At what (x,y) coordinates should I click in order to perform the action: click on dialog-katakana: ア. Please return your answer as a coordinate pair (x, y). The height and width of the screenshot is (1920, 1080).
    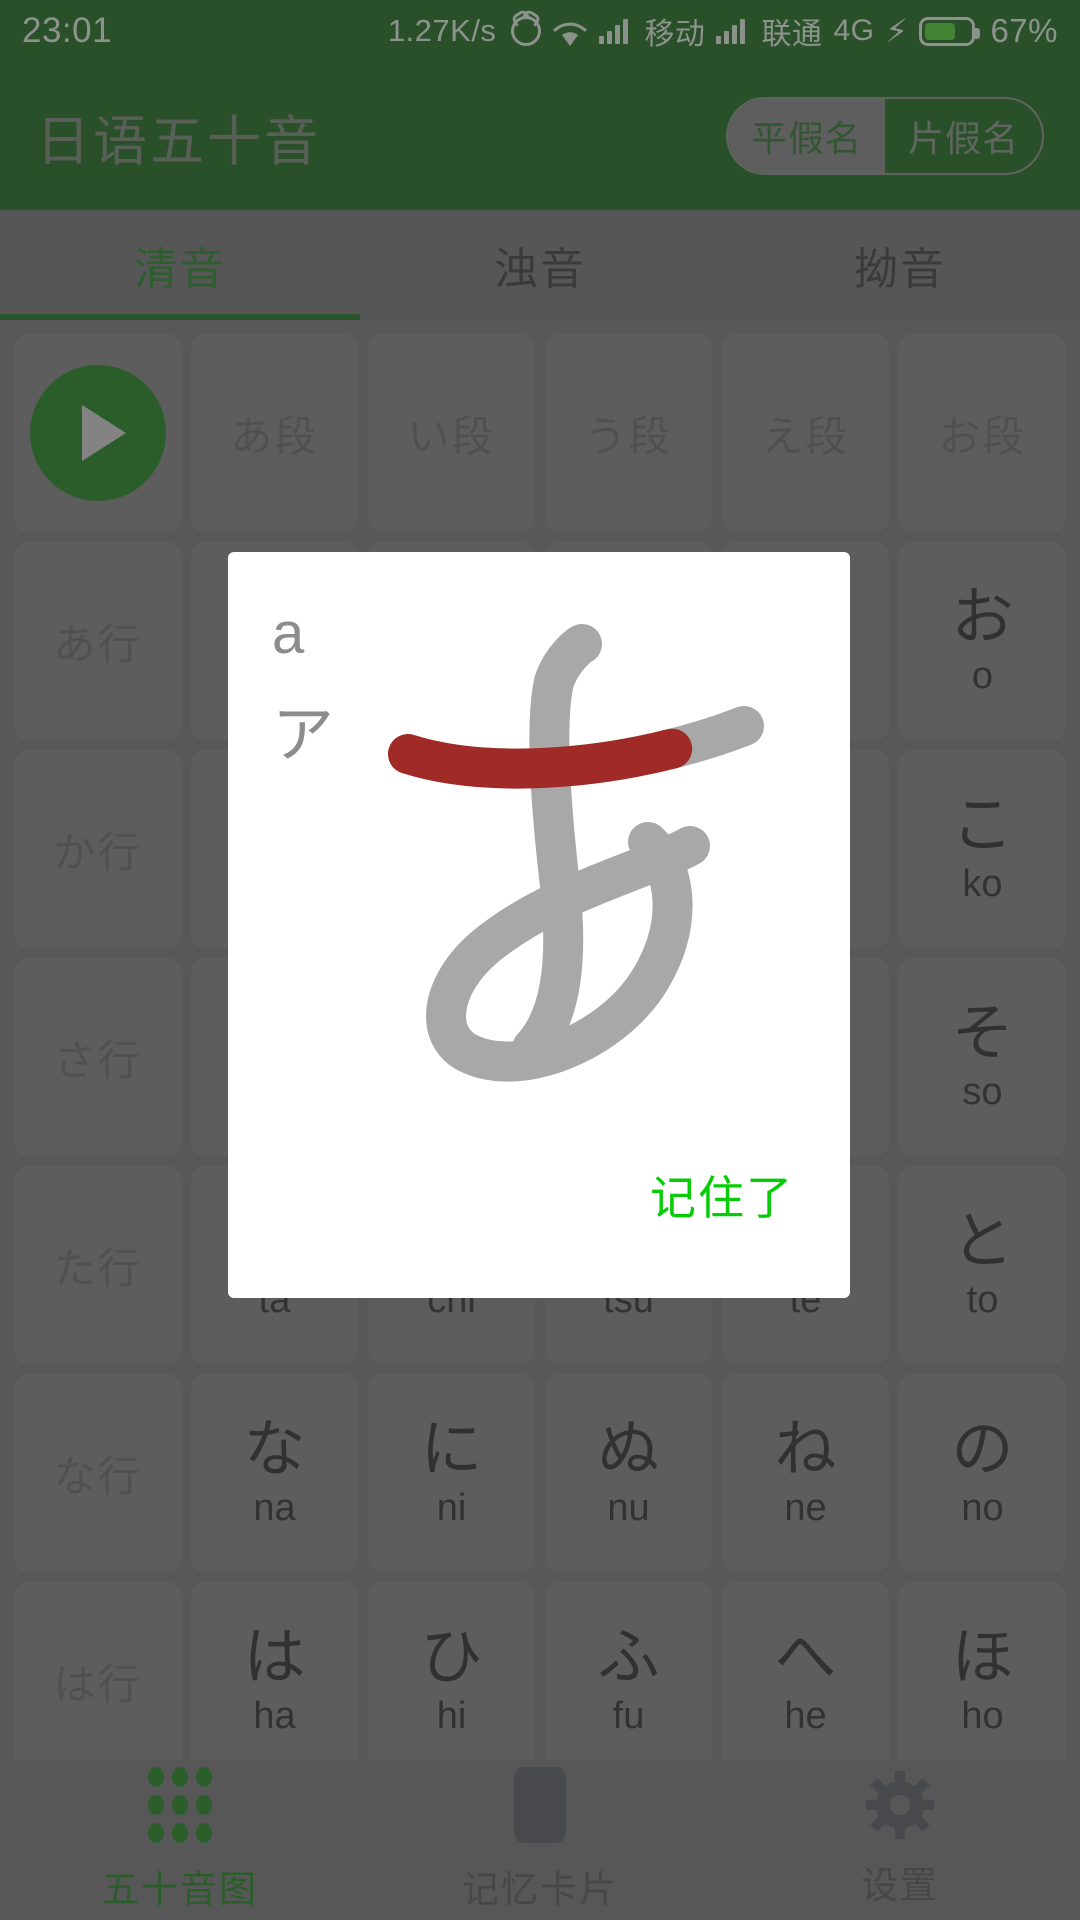
    Looking at the image, I should click on (303, 734).